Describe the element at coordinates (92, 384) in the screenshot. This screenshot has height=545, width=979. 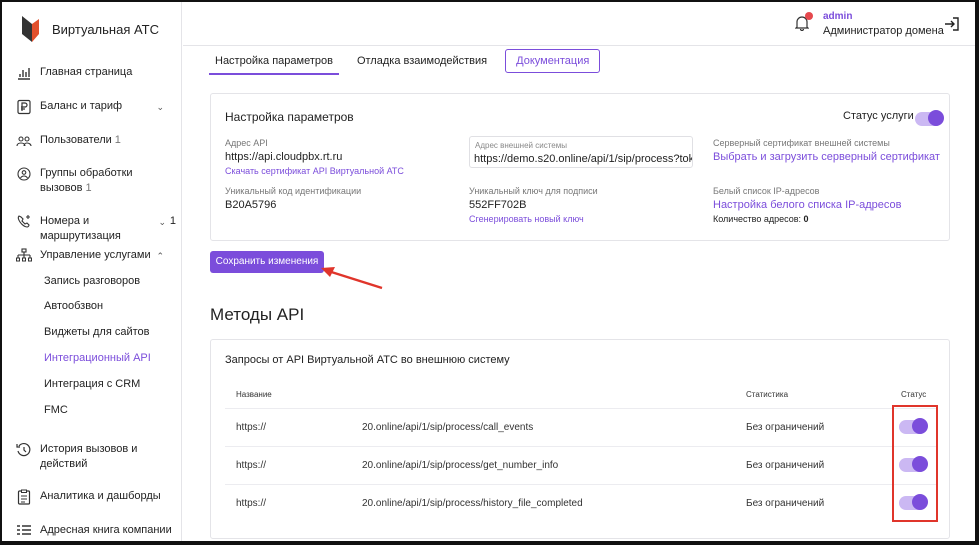
I see `sidebar-subitem-crm: Интеграция с CRM` at that location.